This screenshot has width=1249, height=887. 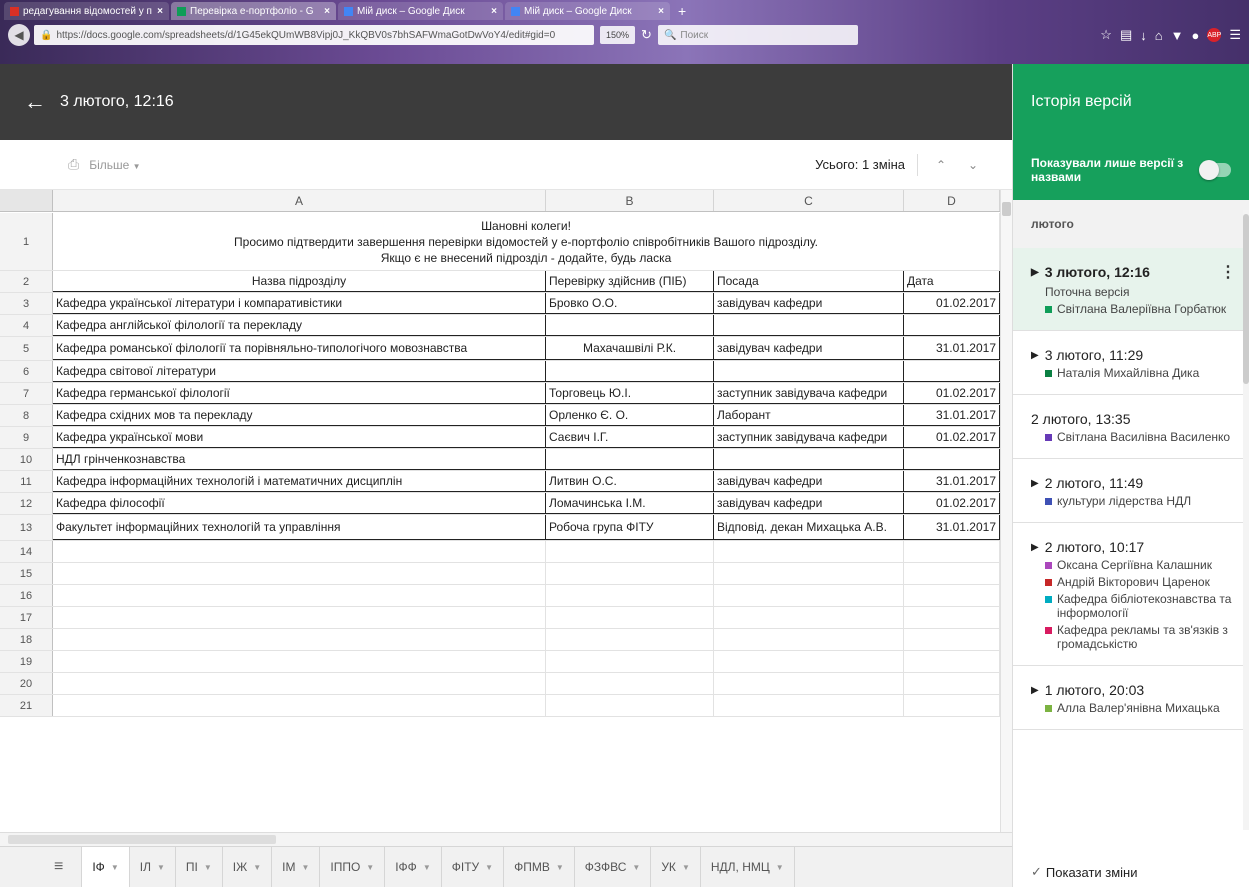 What do you see at coordinates (1214, 35) in the screenshot?
I see `adblock-icon: ABP` at bounding box center [1214, 35].